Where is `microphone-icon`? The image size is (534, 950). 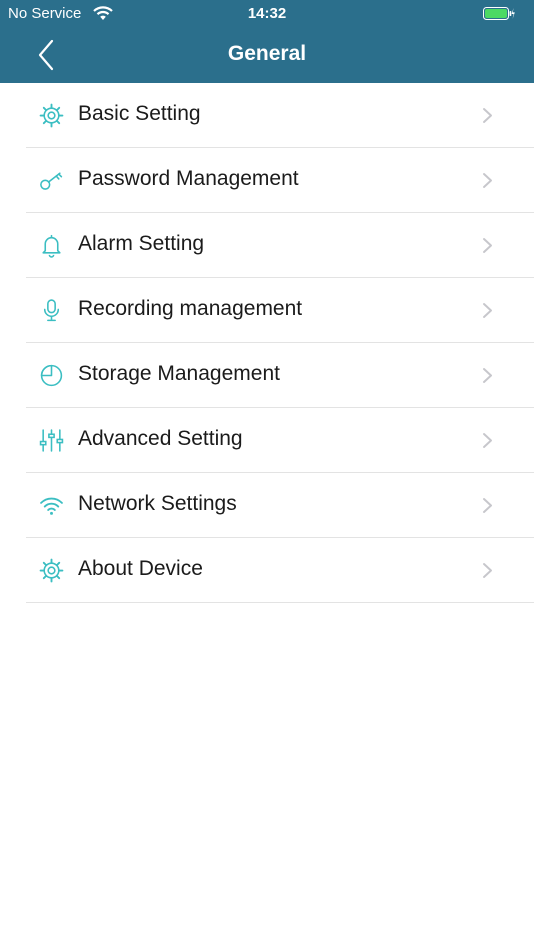 microphone-icon is located at coordinates (51, 310).